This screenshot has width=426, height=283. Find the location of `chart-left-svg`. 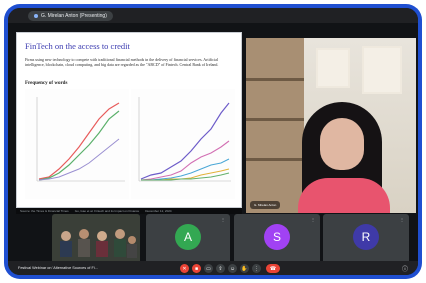

chart-left-svg is located at coordinates (80, 139).